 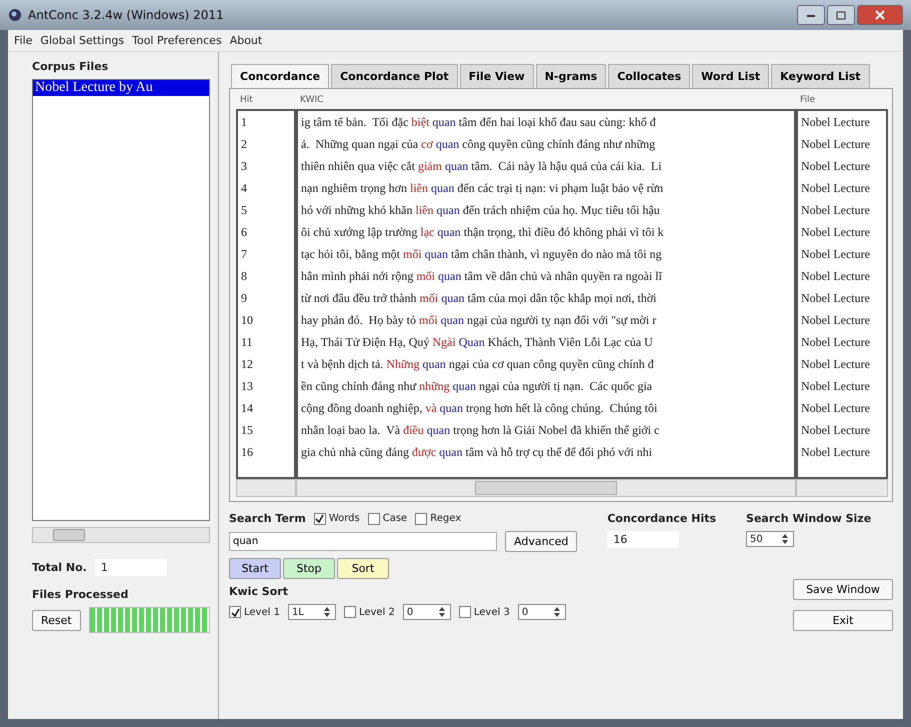 I want to click on table-cell-text: thiên nhiên qua việc cắt giảm quan tâm. Cái này là hậu quả của cái kia. Li, so click(x=481, y=166).